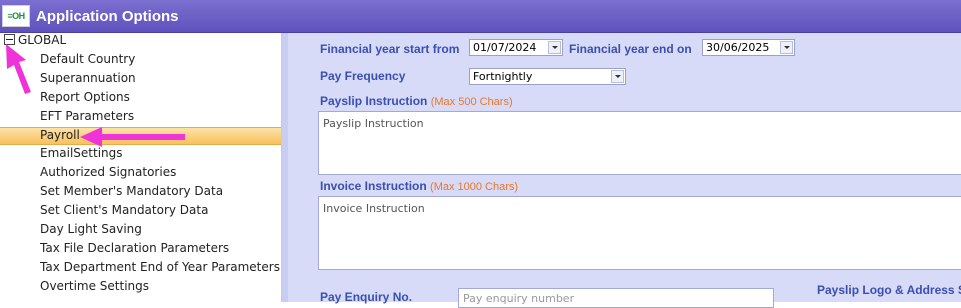 The height and width of the screenshot is (308, 961). I want to click on payslip-logo-section-label: Payslip Logo & Address S, so click(889, 290).